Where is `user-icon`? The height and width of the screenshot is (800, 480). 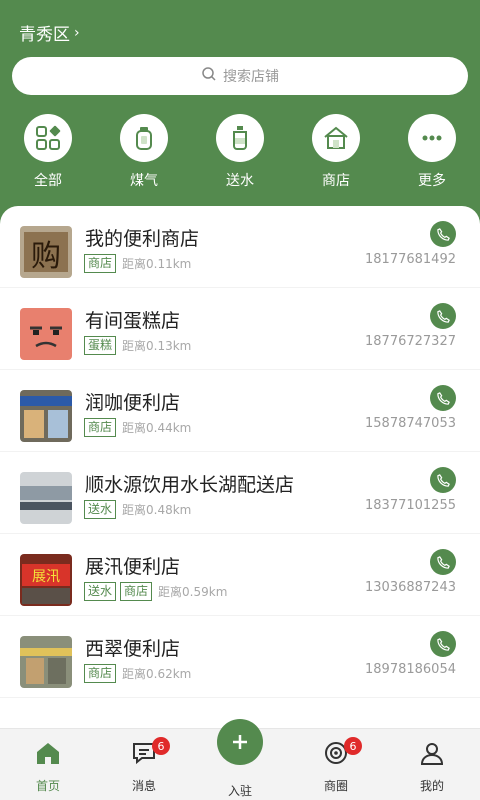
user-icon is located at coordinates (432, 755).